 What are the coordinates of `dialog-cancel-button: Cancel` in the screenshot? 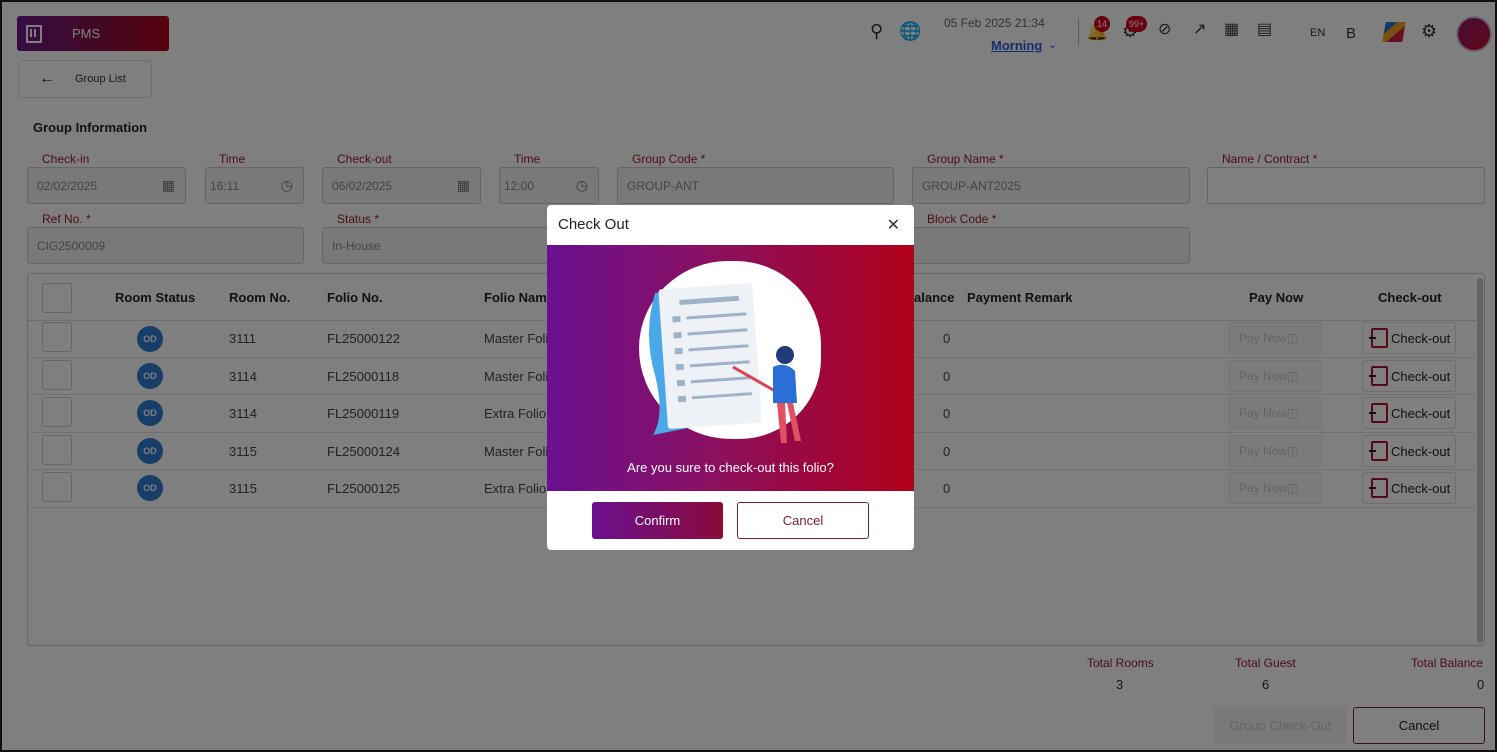 It's located at (803, 520).